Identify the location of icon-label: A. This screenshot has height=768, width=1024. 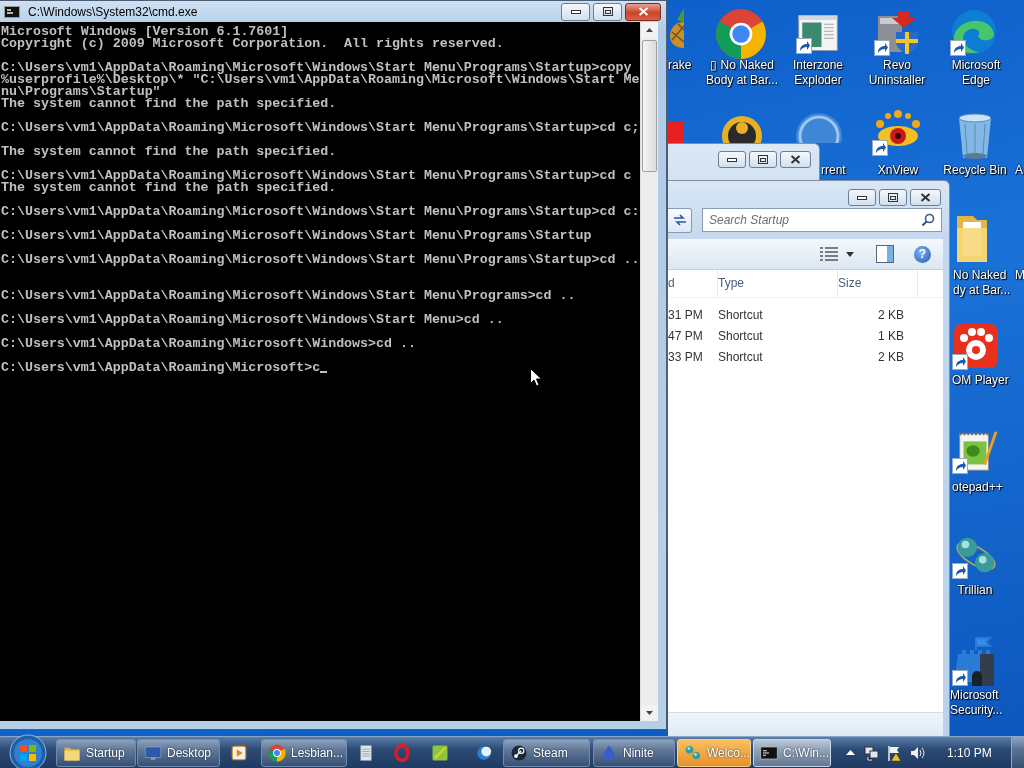
(1019, 170).